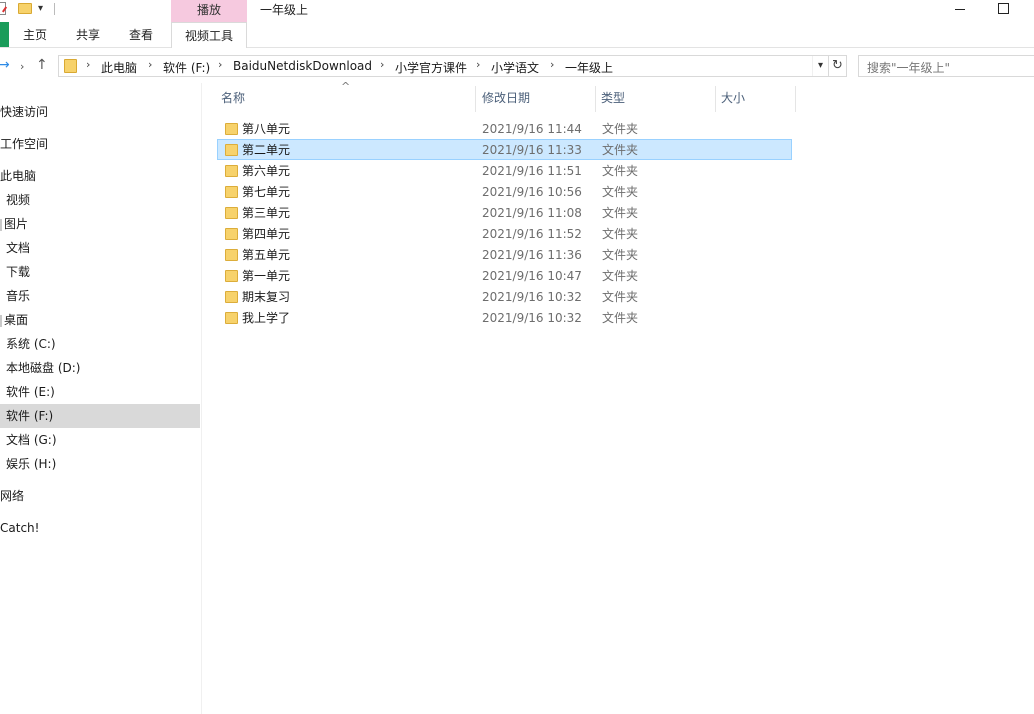 This screenshot has width=1034, height=714. What do you see at coordinates (100, 320) in the screenshot?
I see `sidebar-item-desktop: 桌面` at bounding box center [100, 320].